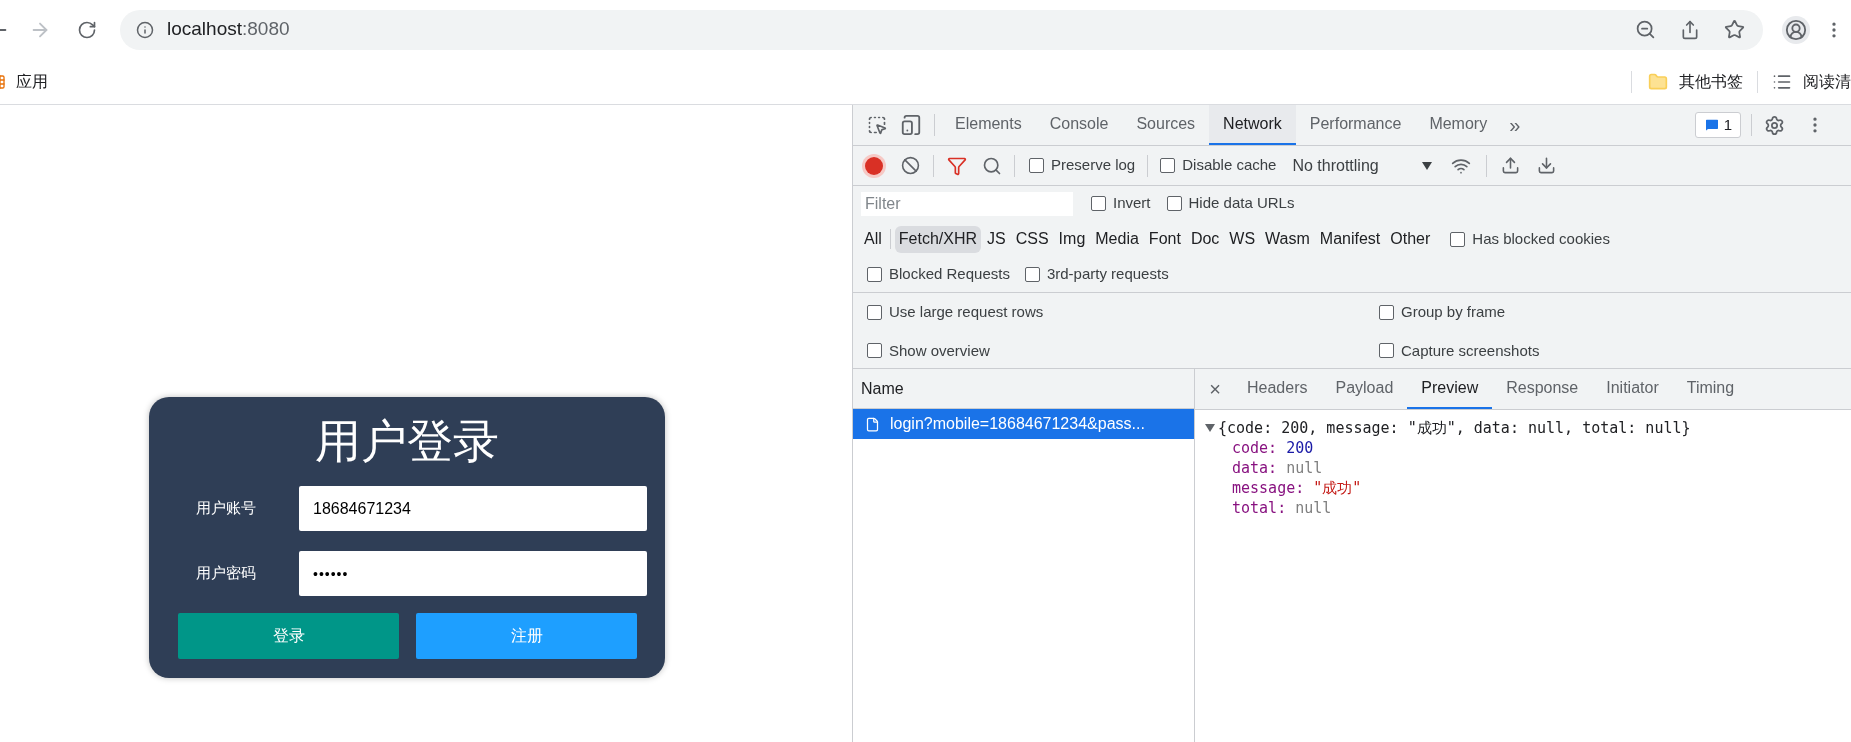 This screenshot has width=1851, height=742. Describe the element at coordinates (1362, 165) in the screenshot. I see `throttling-dropdown: No throttling` at that location.